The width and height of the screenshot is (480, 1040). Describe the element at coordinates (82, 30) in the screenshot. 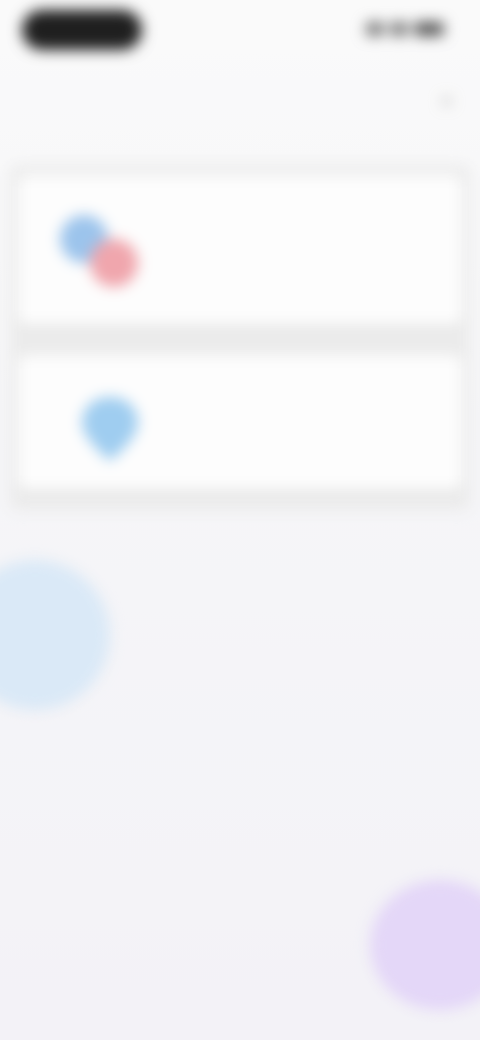

I see `camera-pill` at that location.